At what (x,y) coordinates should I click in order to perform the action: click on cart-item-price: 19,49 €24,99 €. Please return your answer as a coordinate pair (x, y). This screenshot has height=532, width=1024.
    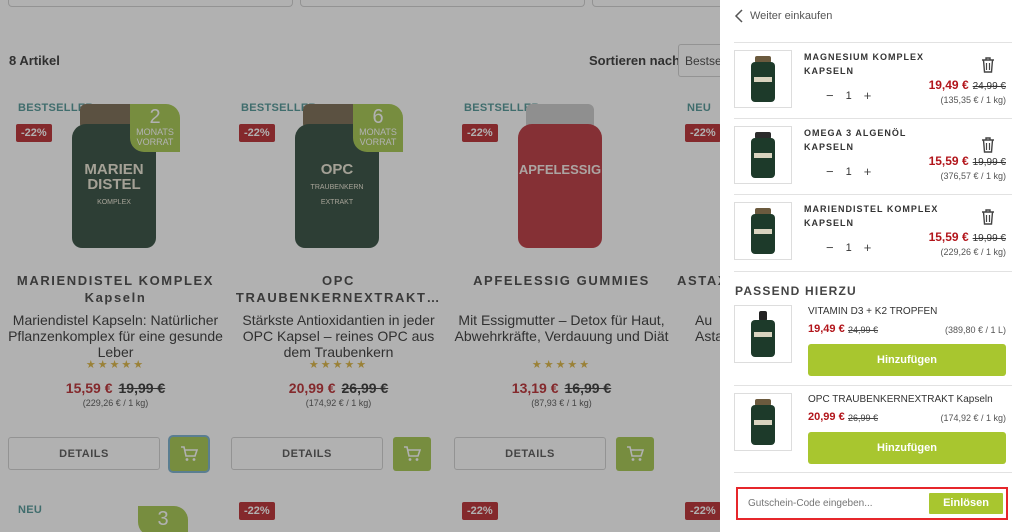
    Looking at the image, I should click on (967, 85).